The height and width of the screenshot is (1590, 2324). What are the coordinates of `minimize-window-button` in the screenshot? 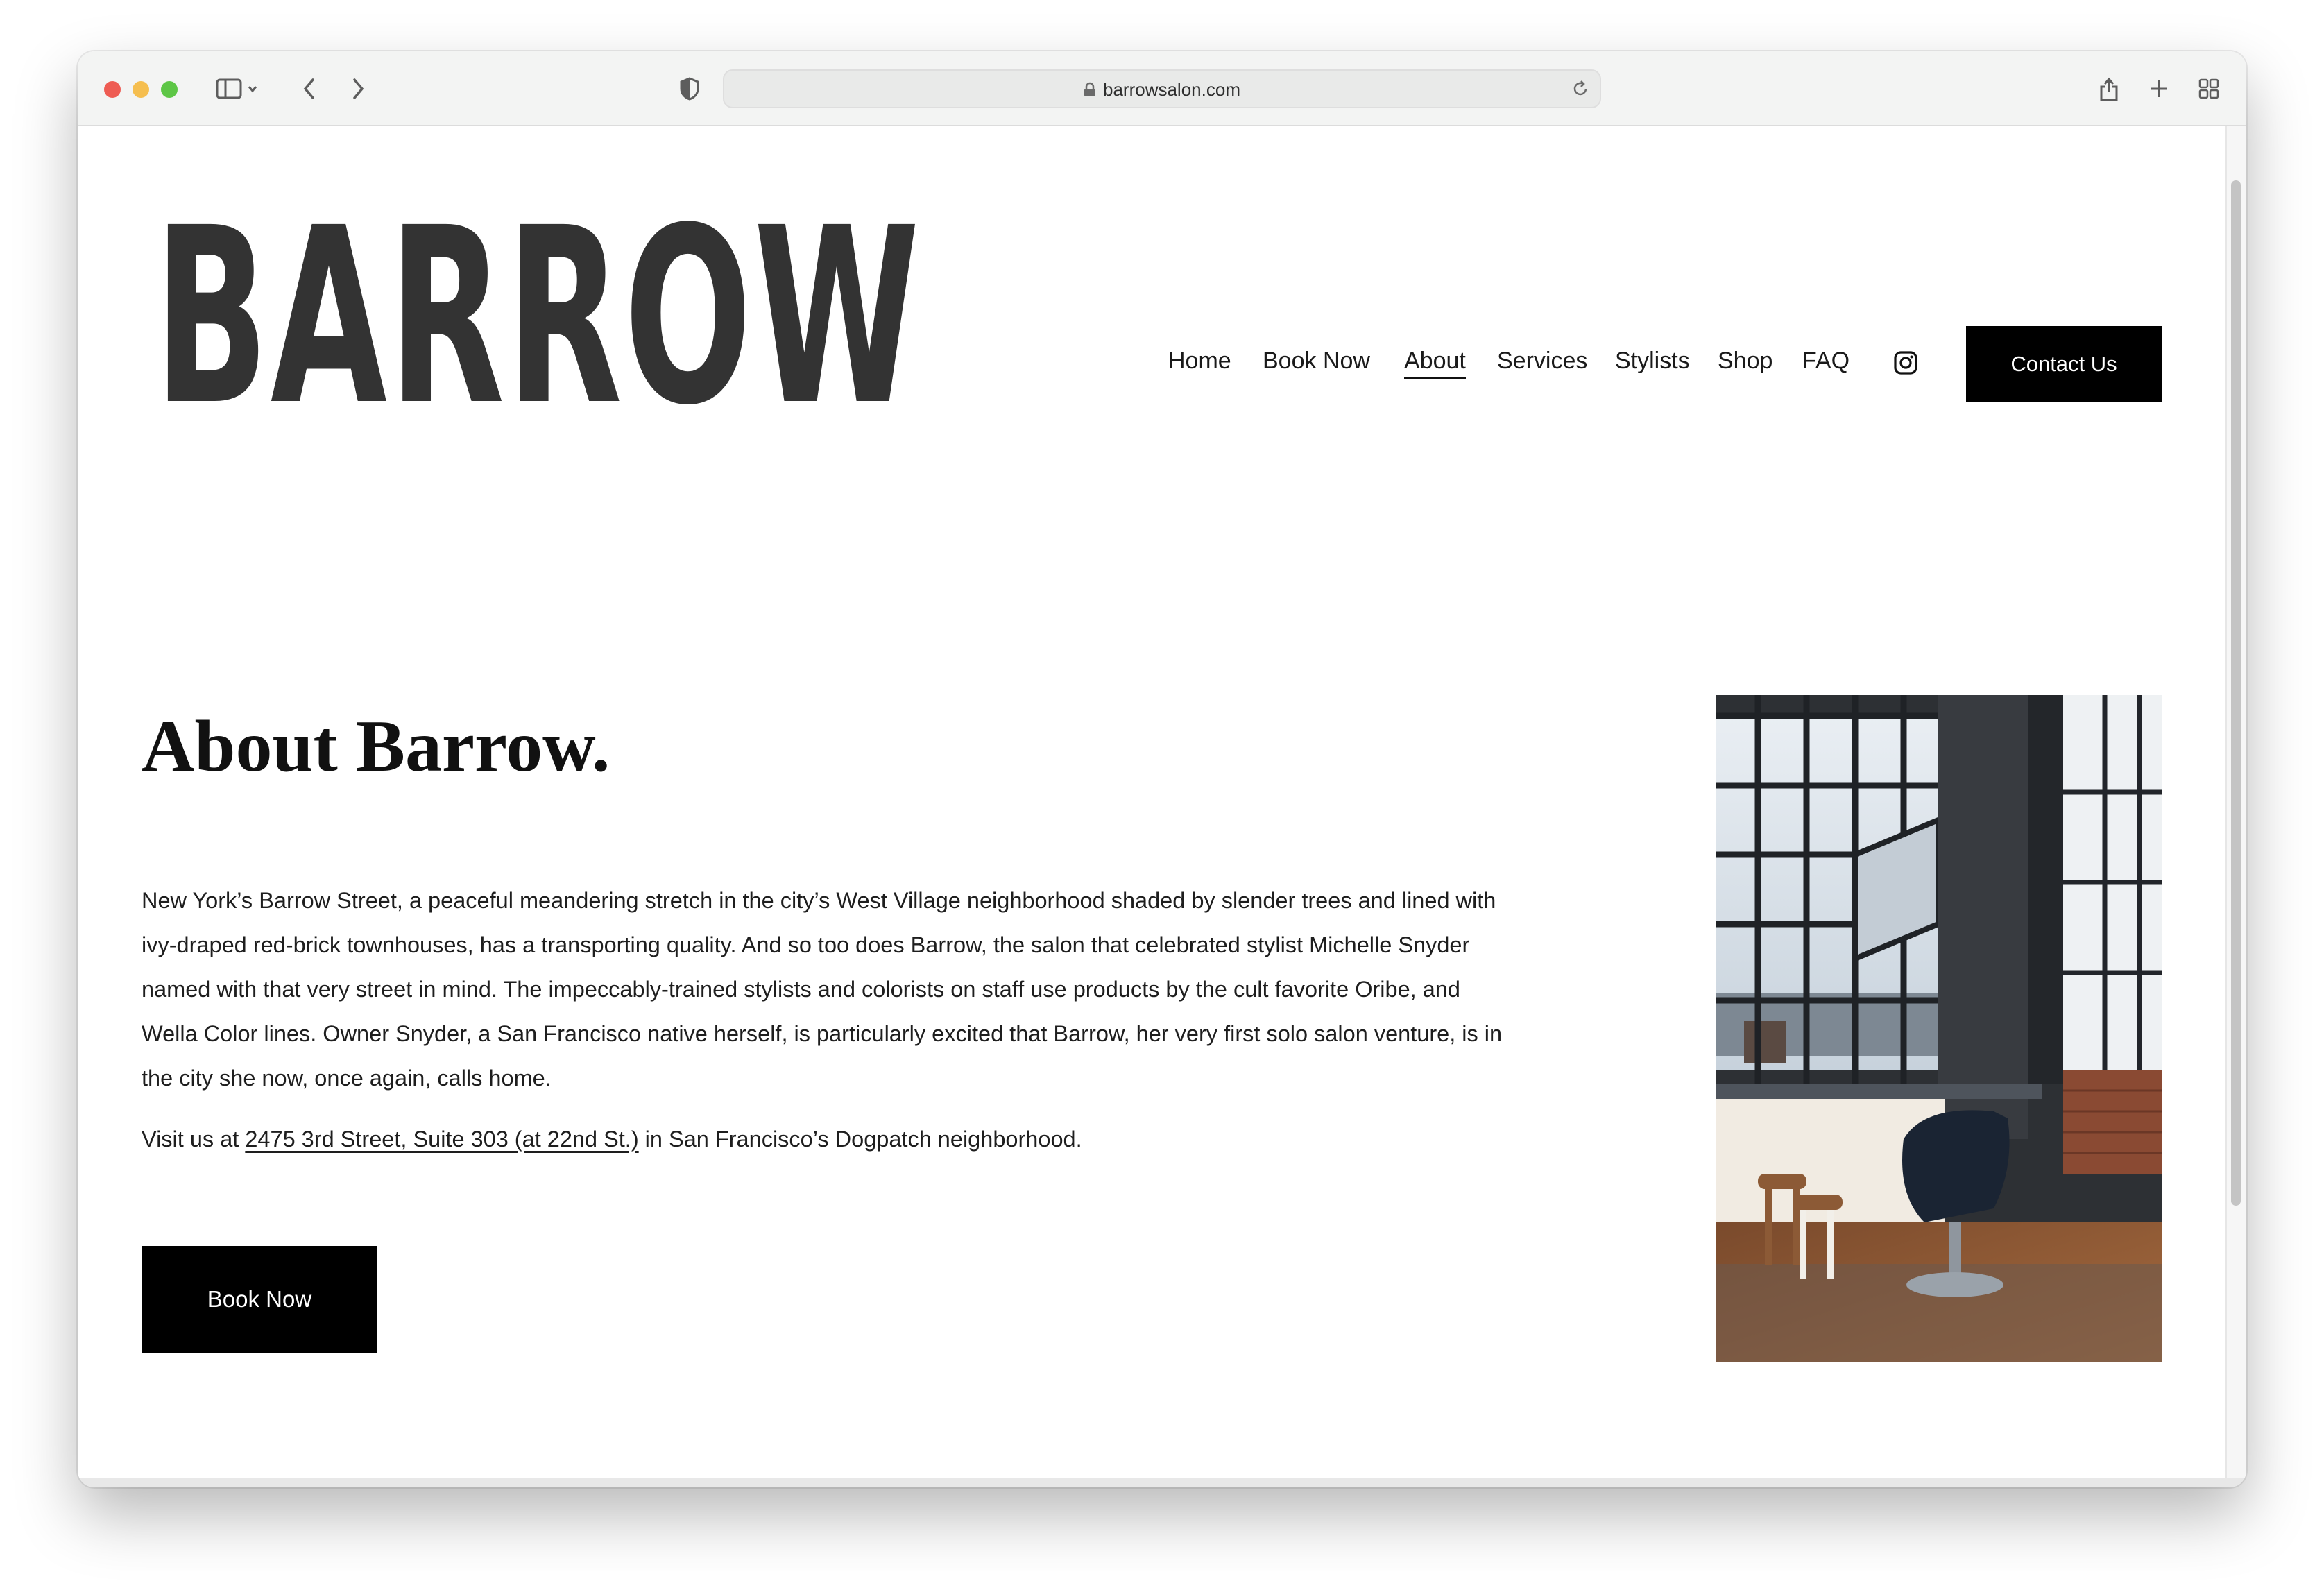 It's located at (141, 89).